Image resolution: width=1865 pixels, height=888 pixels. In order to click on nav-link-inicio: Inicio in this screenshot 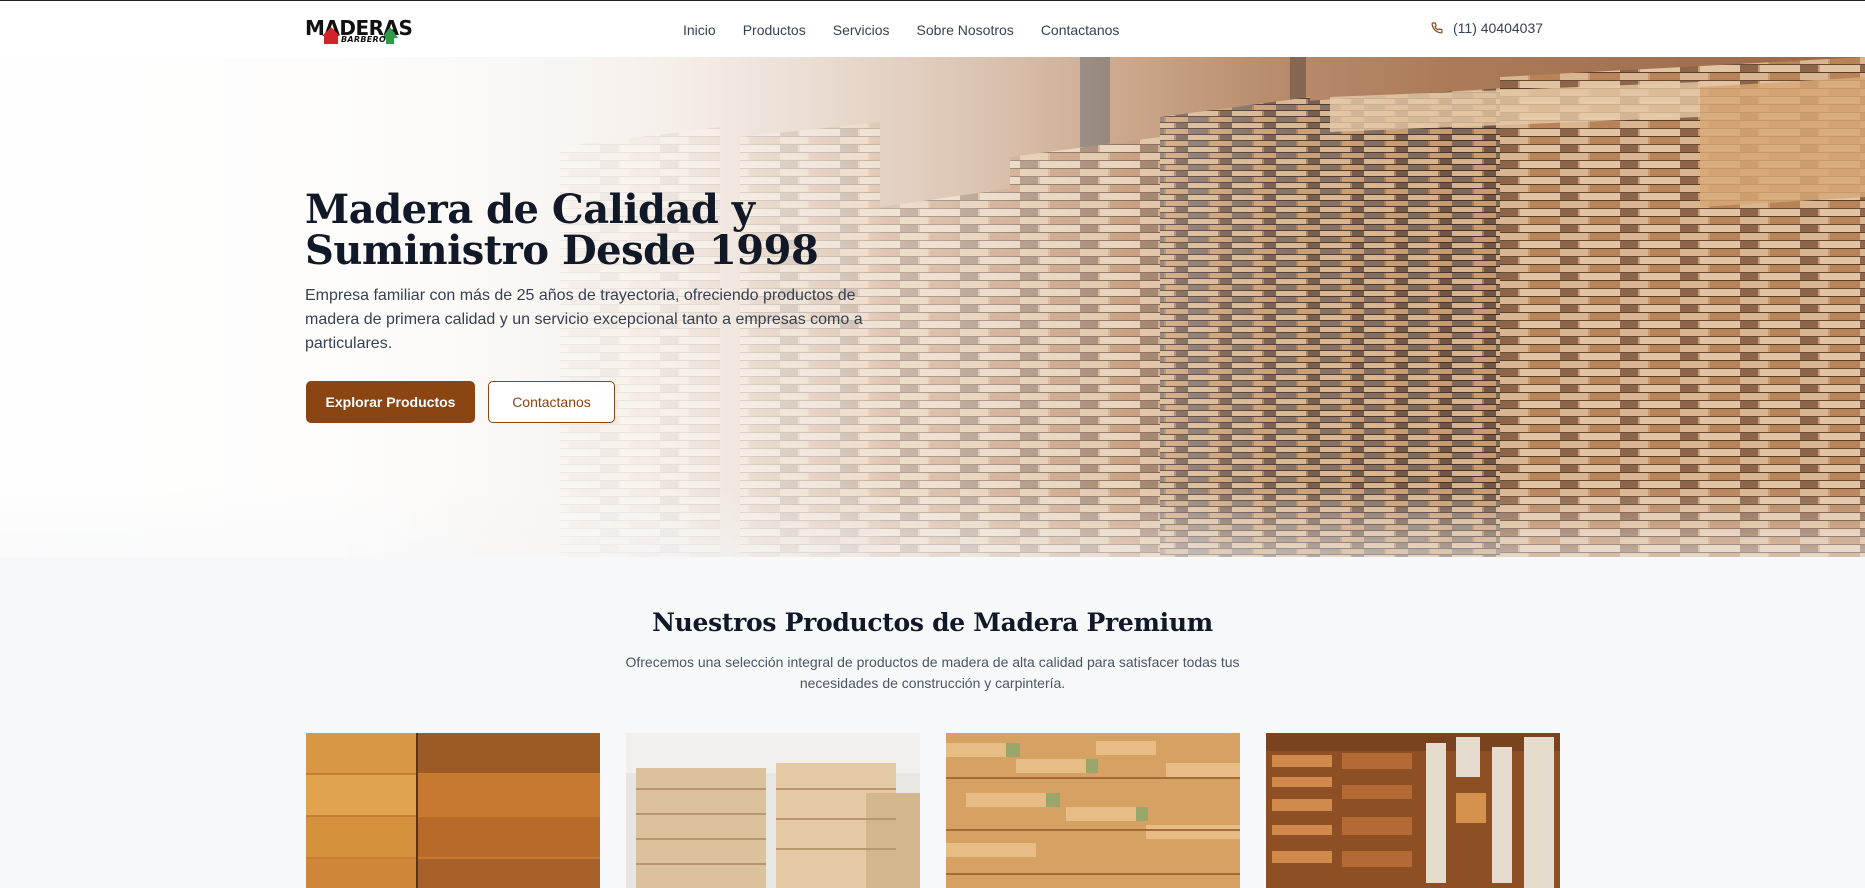, I will do `click(699, 30)`.